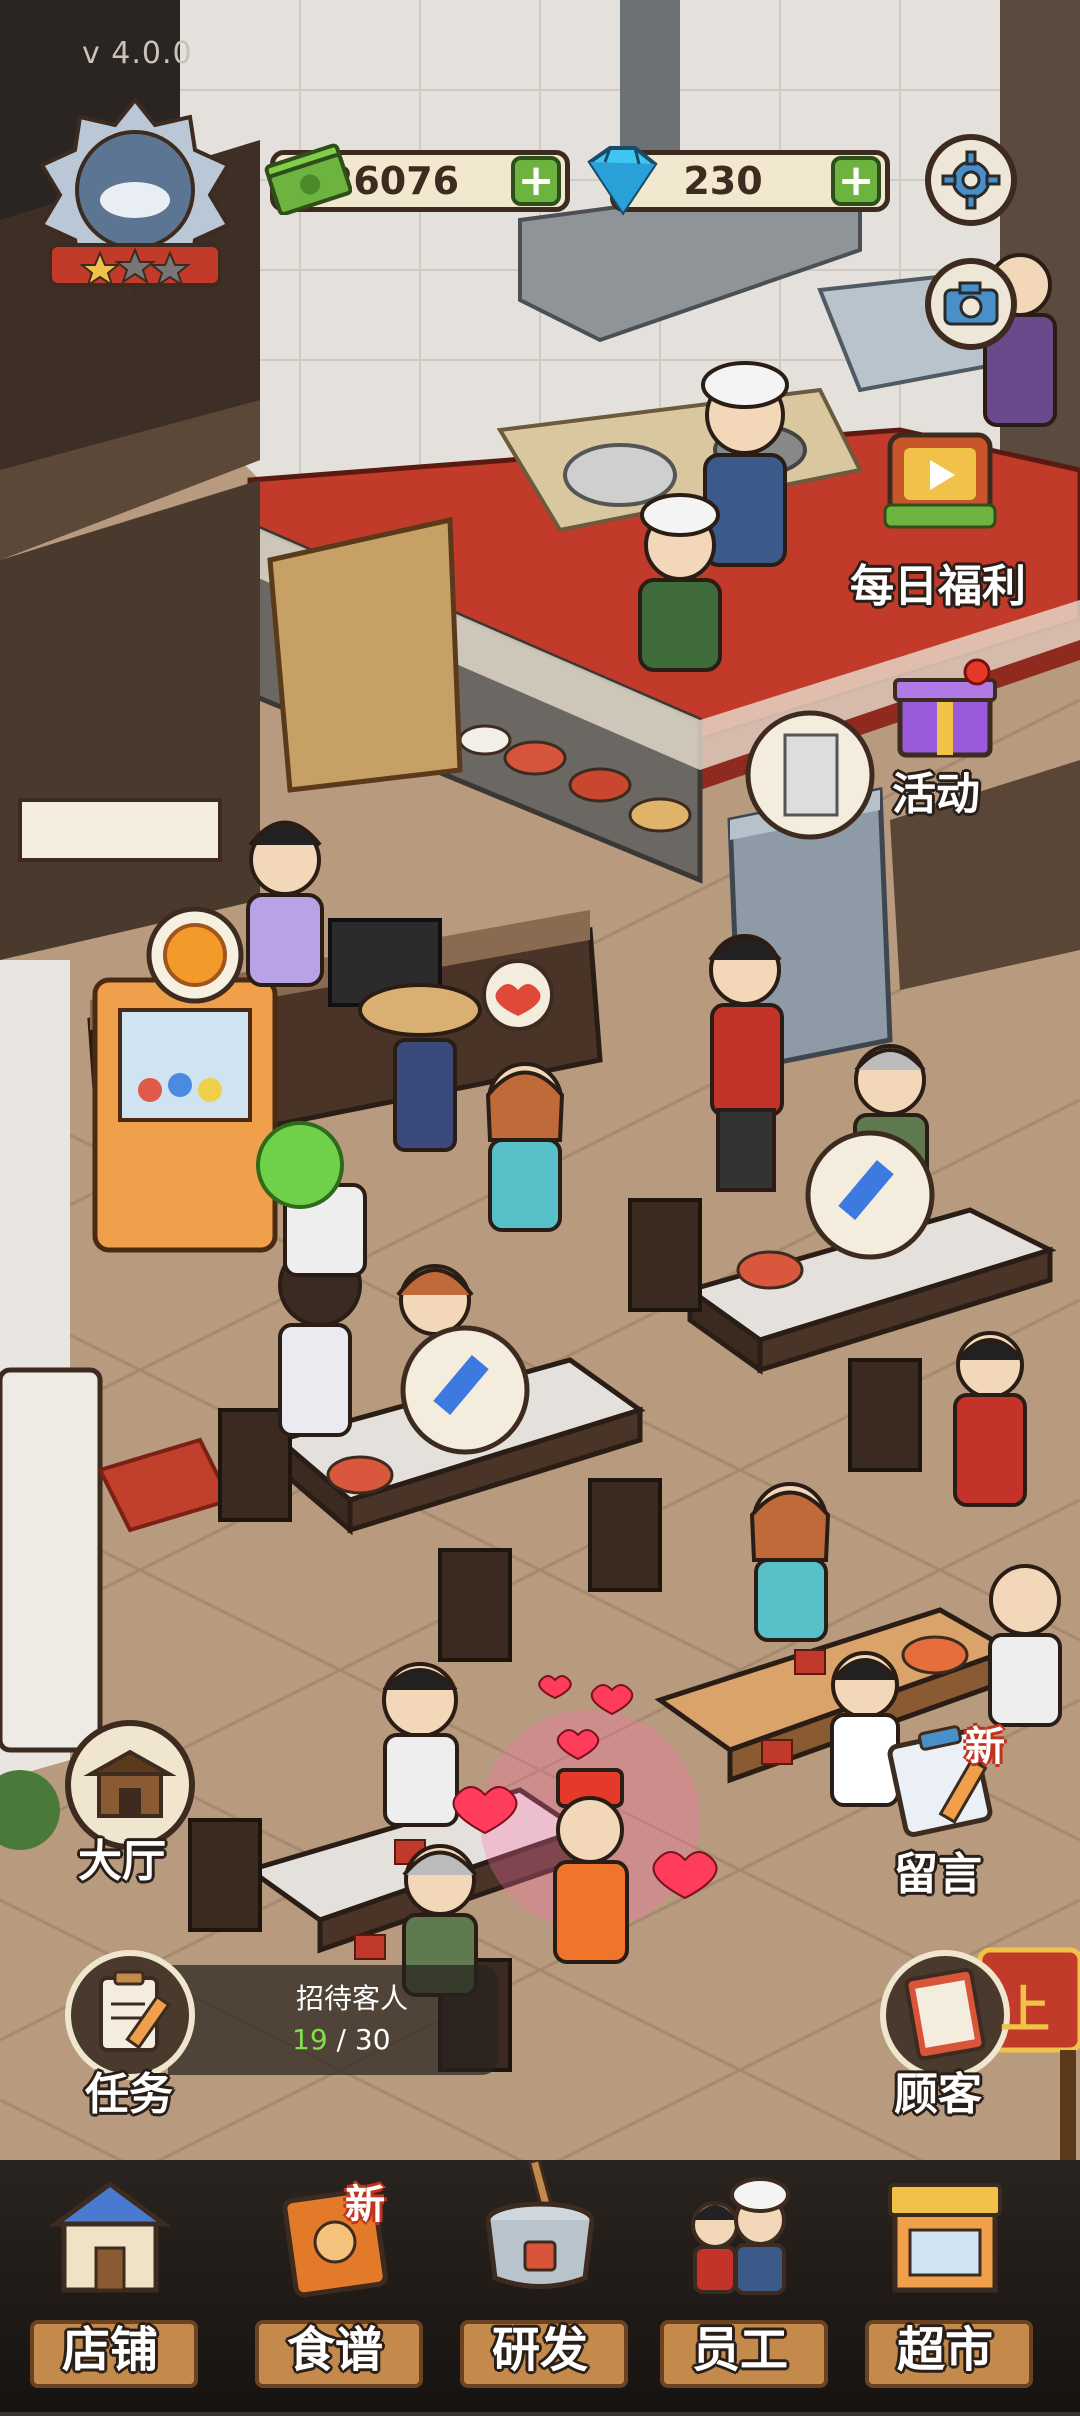 The width and height of the screenshot is (1080, 2416). I want to click on hall-label: 大厅, so click(122, 1861).